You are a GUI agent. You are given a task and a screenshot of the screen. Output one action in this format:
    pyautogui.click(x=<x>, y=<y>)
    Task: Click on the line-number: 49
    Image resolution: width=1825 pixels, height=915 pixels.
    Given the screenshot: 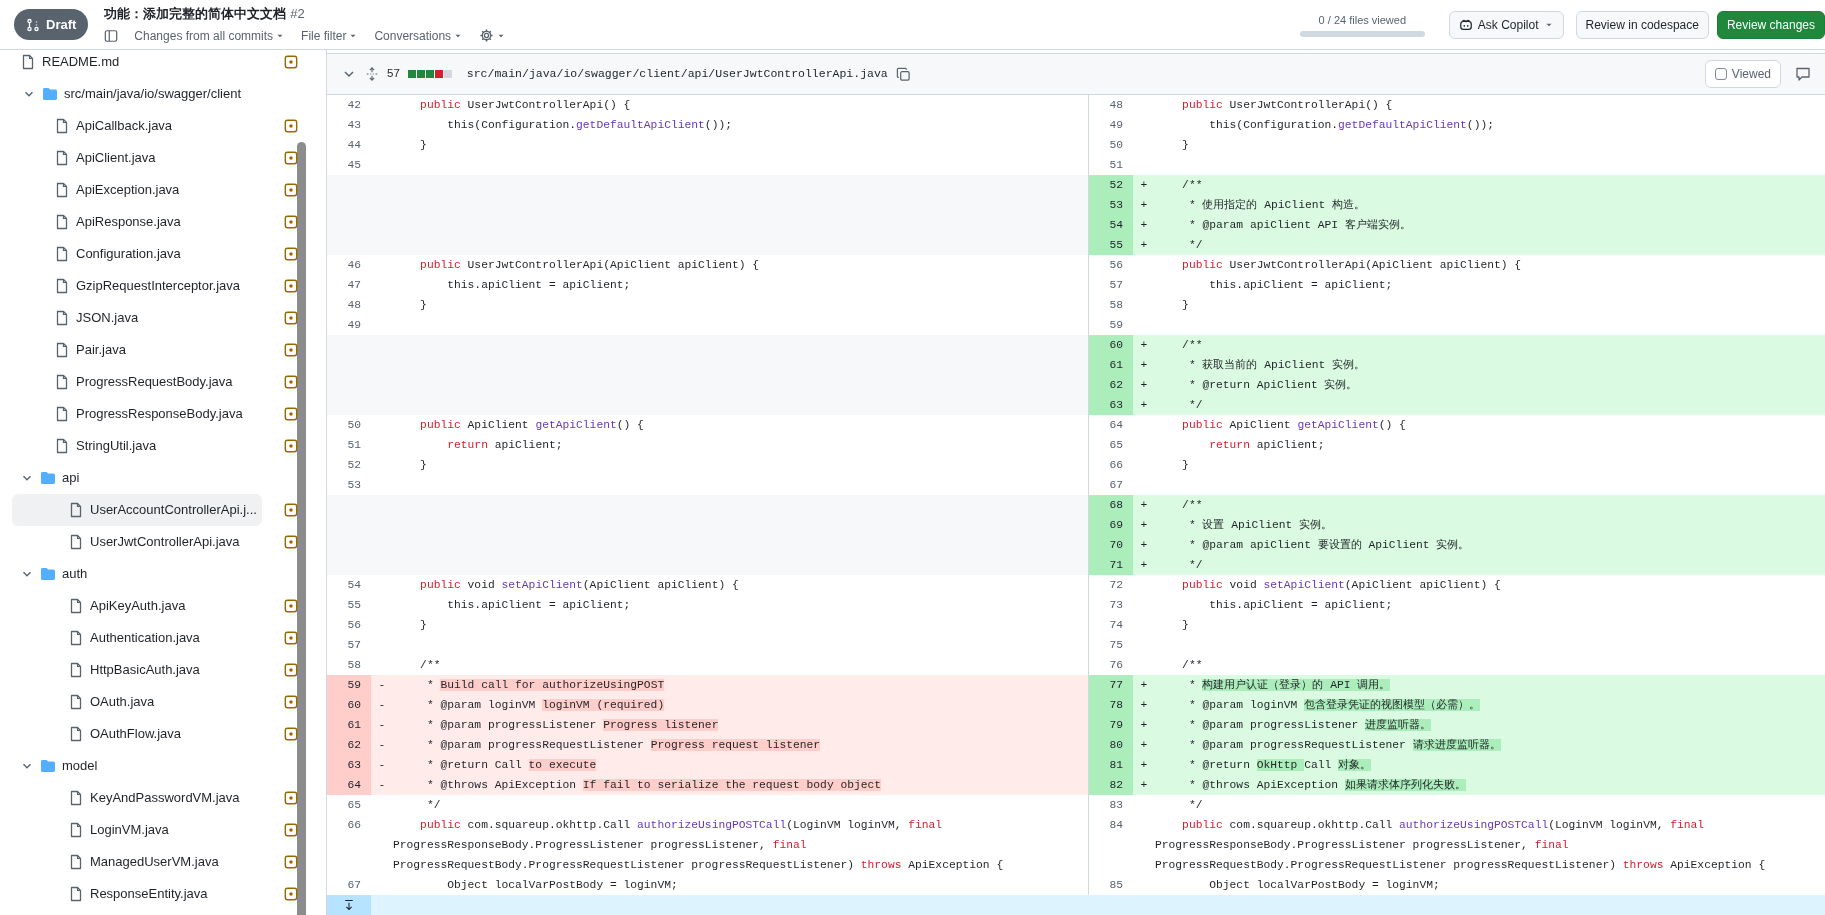 What is the action you would take?
    pyautogui.click(x=354, y=325)
    